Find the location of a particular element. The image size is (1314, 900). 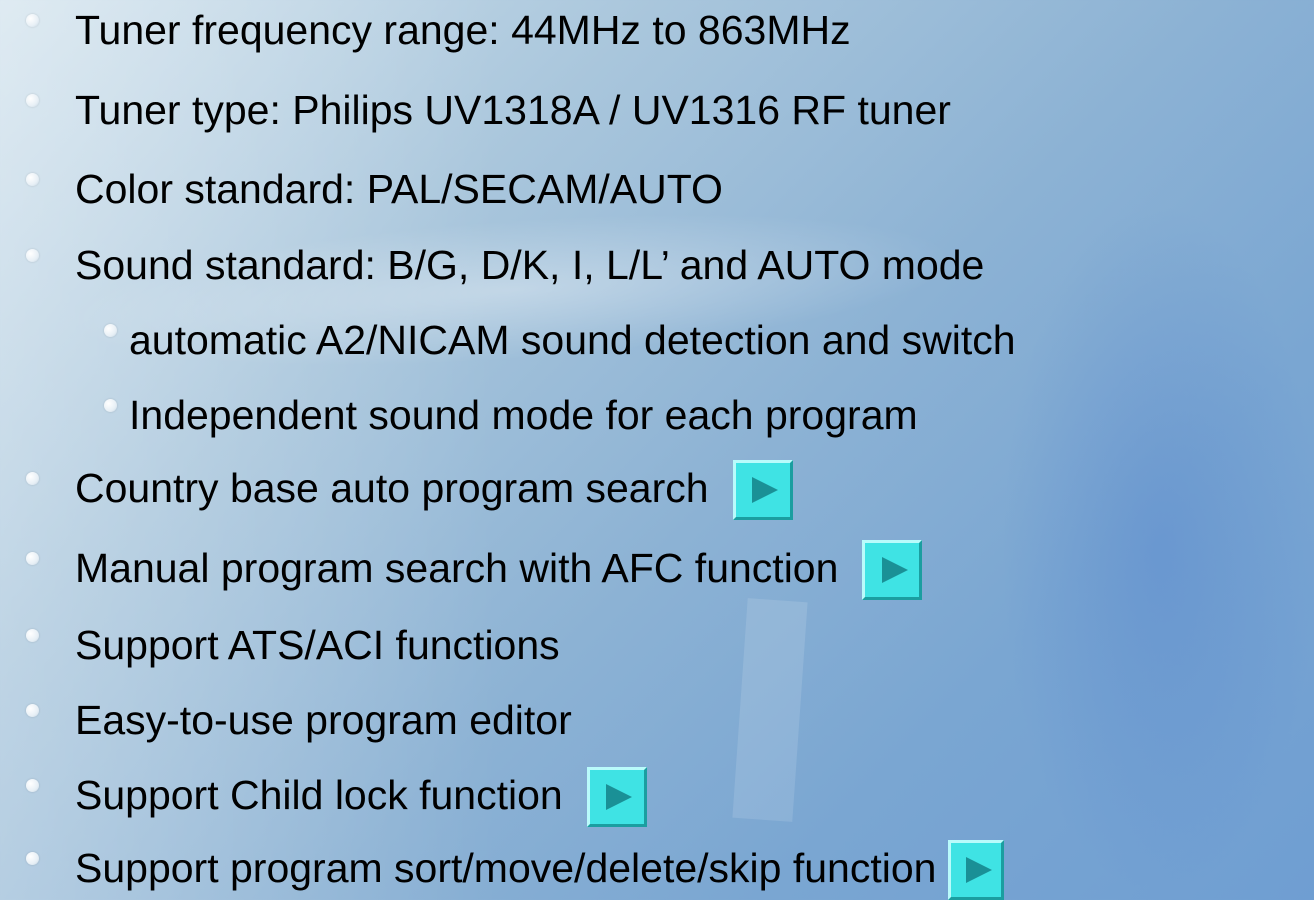

list-item-text: Easy-to-use program editor is located at coordinates (323, 719).